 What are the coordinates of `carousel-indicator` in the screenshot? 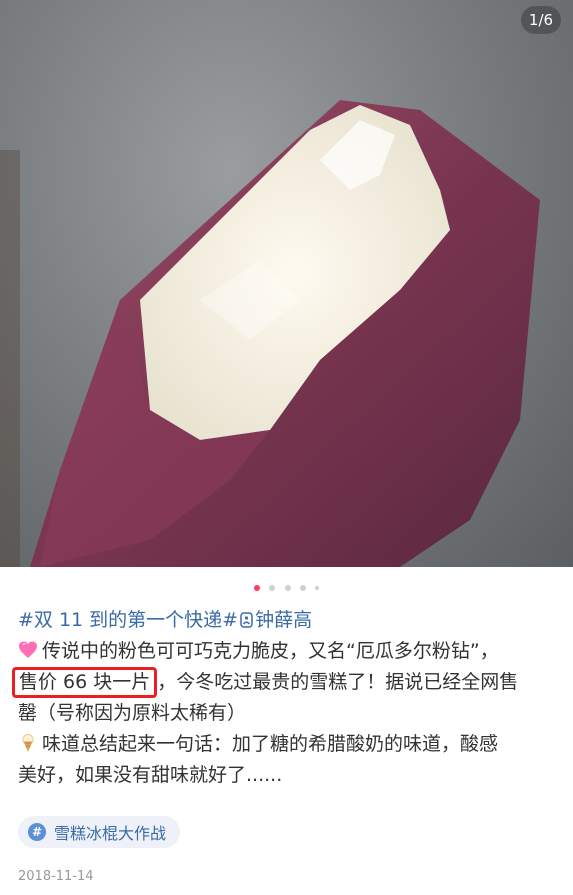 It's located at (286, 584).